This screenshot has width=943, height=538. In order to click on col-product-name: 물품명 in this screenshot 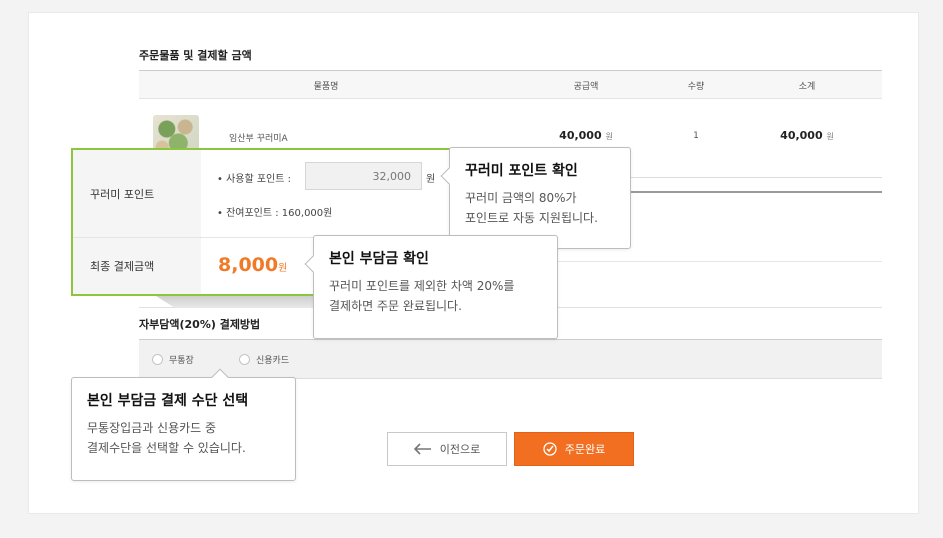, I will do `click(326, 87)`.